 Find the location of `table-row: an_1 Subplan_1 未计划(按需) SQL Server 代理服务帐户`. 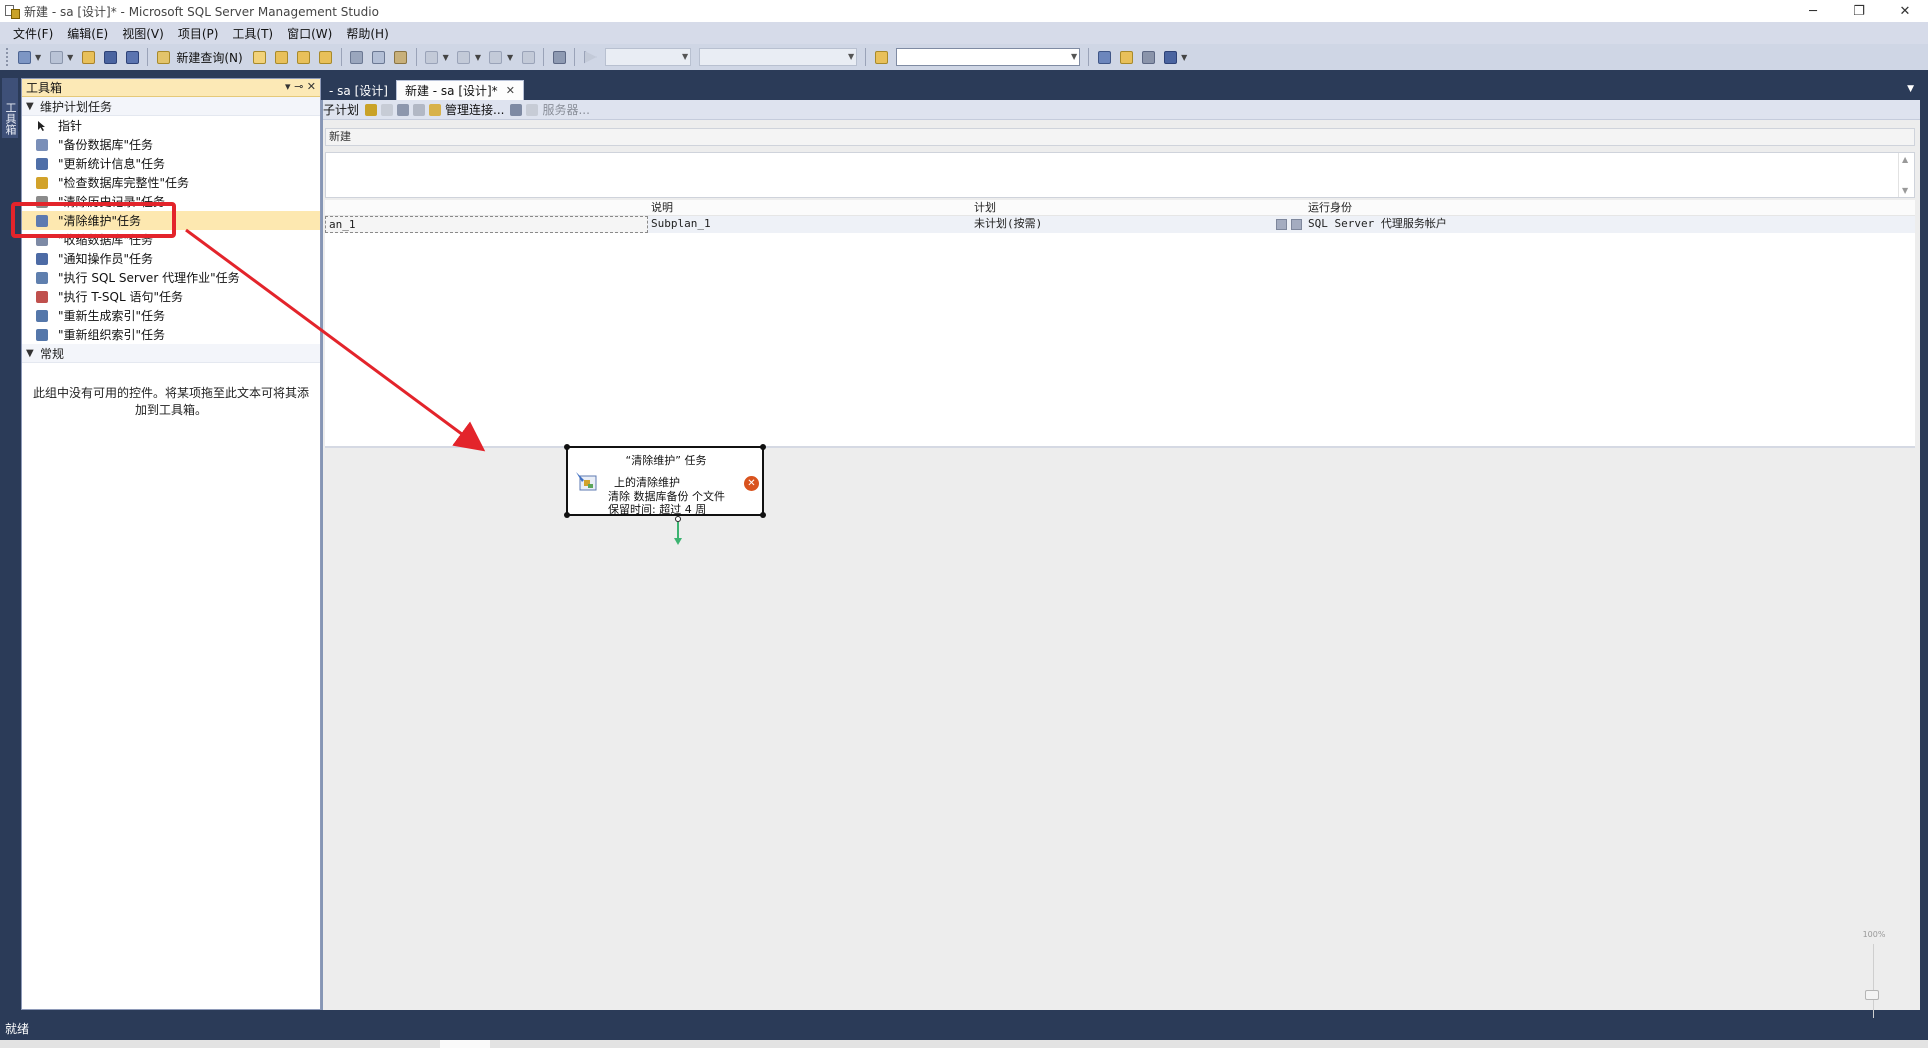

table-row: an_1 Subplan_1 未计划(按需) SQL Server 代理服务帐户 is located at coordinates (1120, 224).